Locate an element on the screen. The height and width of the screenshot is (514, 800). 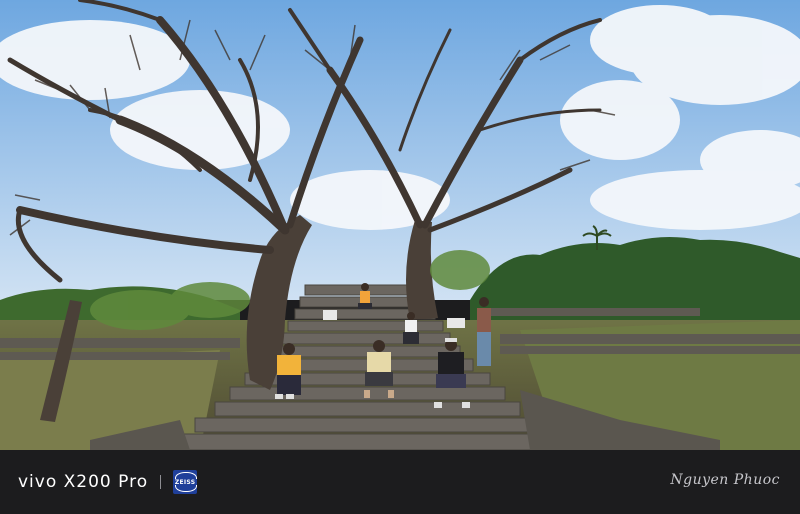
device-model: vivo X200 Pro is located at coordinates (83, 482).